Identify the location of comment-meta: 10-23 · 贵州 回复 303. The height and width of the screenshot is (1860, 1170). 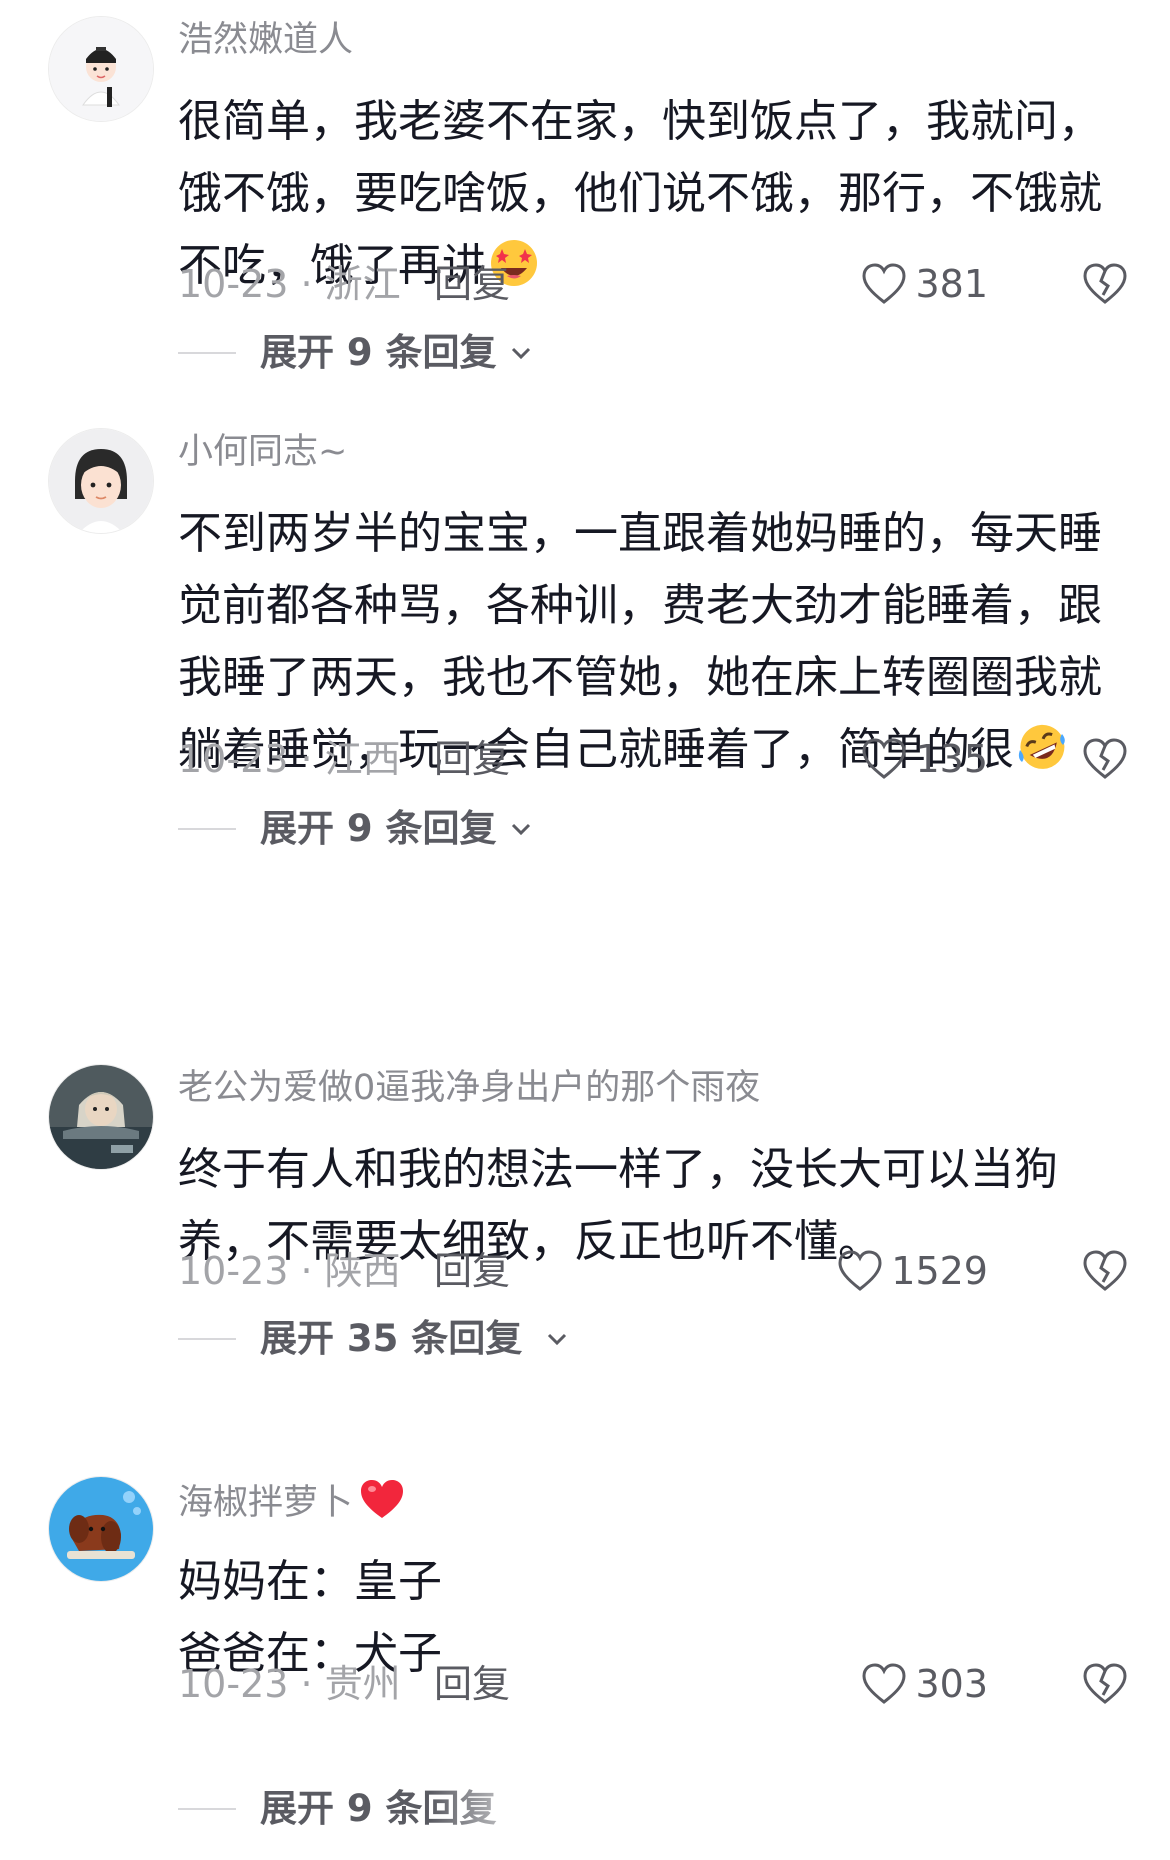
(653, 1684).